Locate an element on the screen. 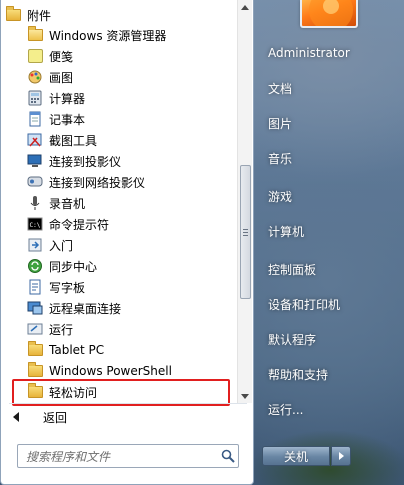  program-item: 连接到投影仪 is located at coordinates (121, 161).